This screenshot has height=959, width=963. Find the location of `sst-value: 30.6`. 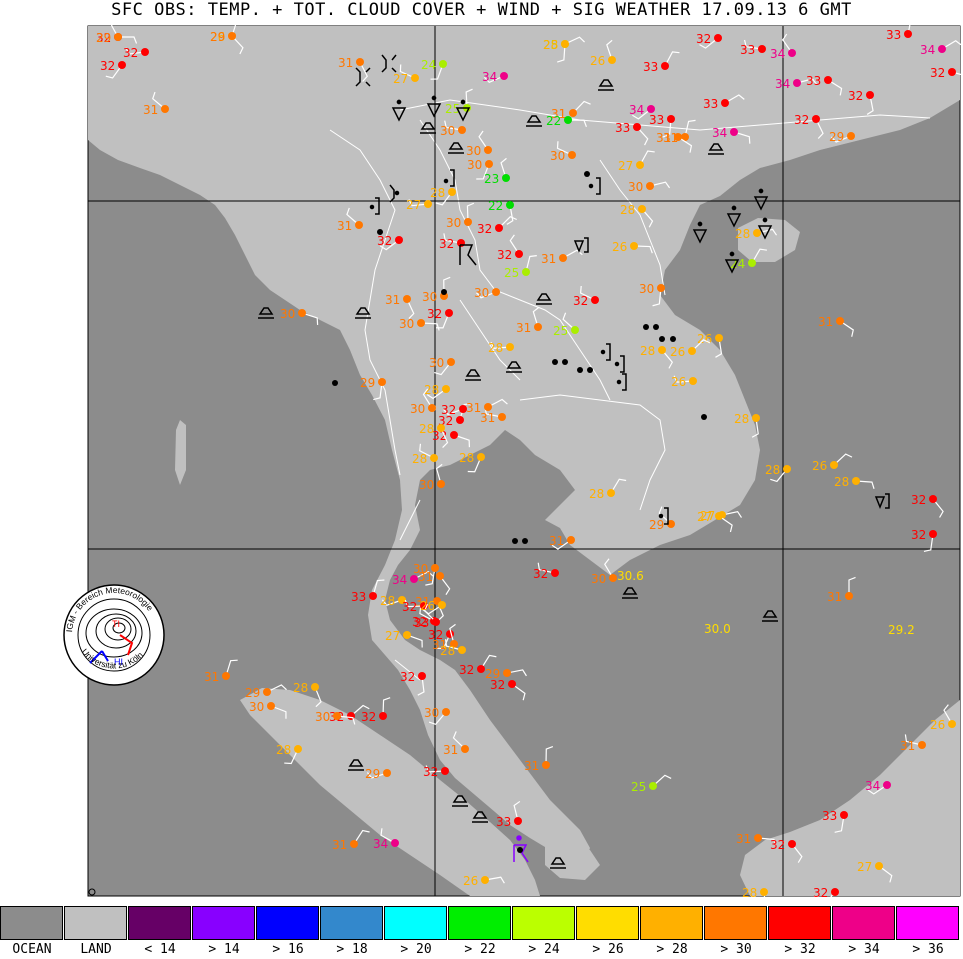

sst-value: 30.6 is located at coordinates (630, 576).